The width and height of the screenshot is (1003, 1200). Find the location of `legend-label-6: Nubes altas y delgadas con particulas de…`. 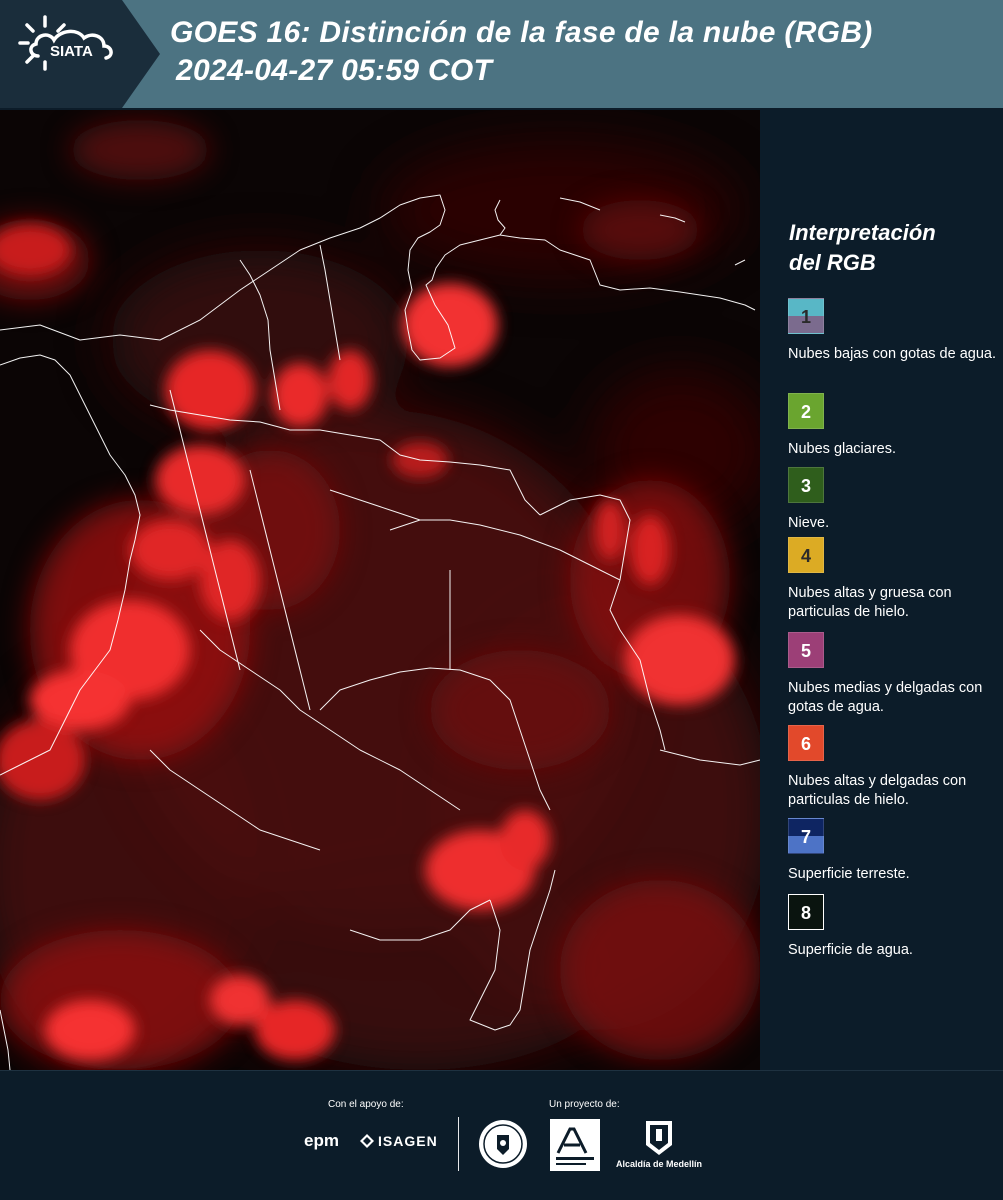

legend-label-6: Nubes altas y delgadas con particulas de… is located at coordinates (877, 790).